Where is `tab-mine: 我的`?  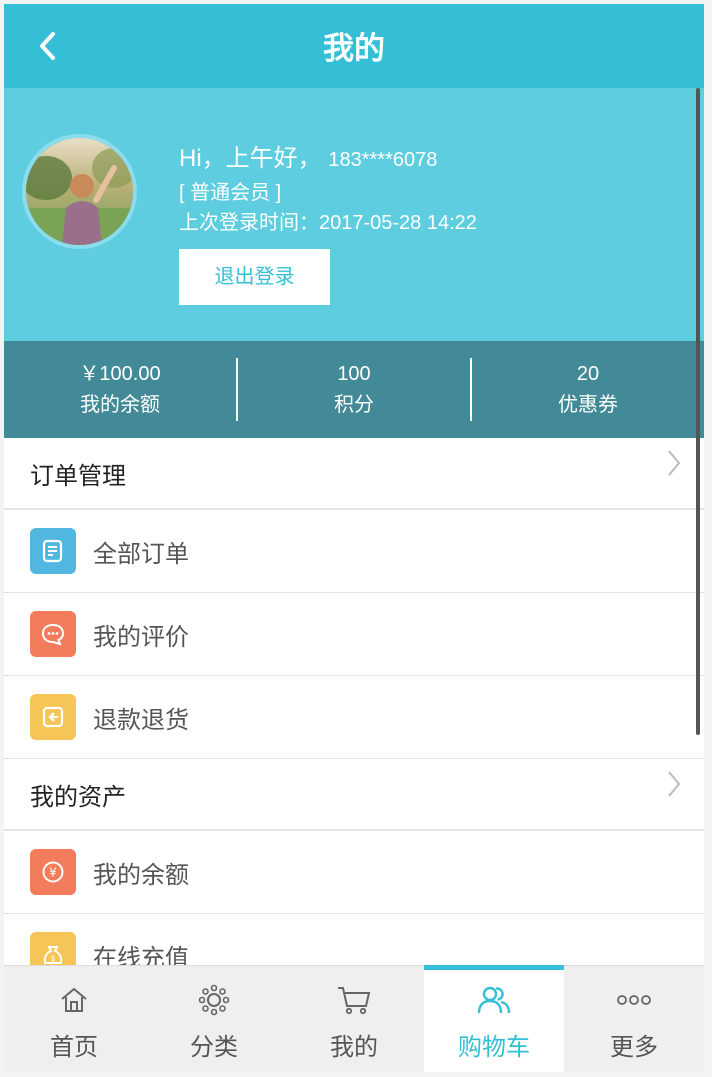 tab-mine: 我的 is located at coordinates (354, 1019).